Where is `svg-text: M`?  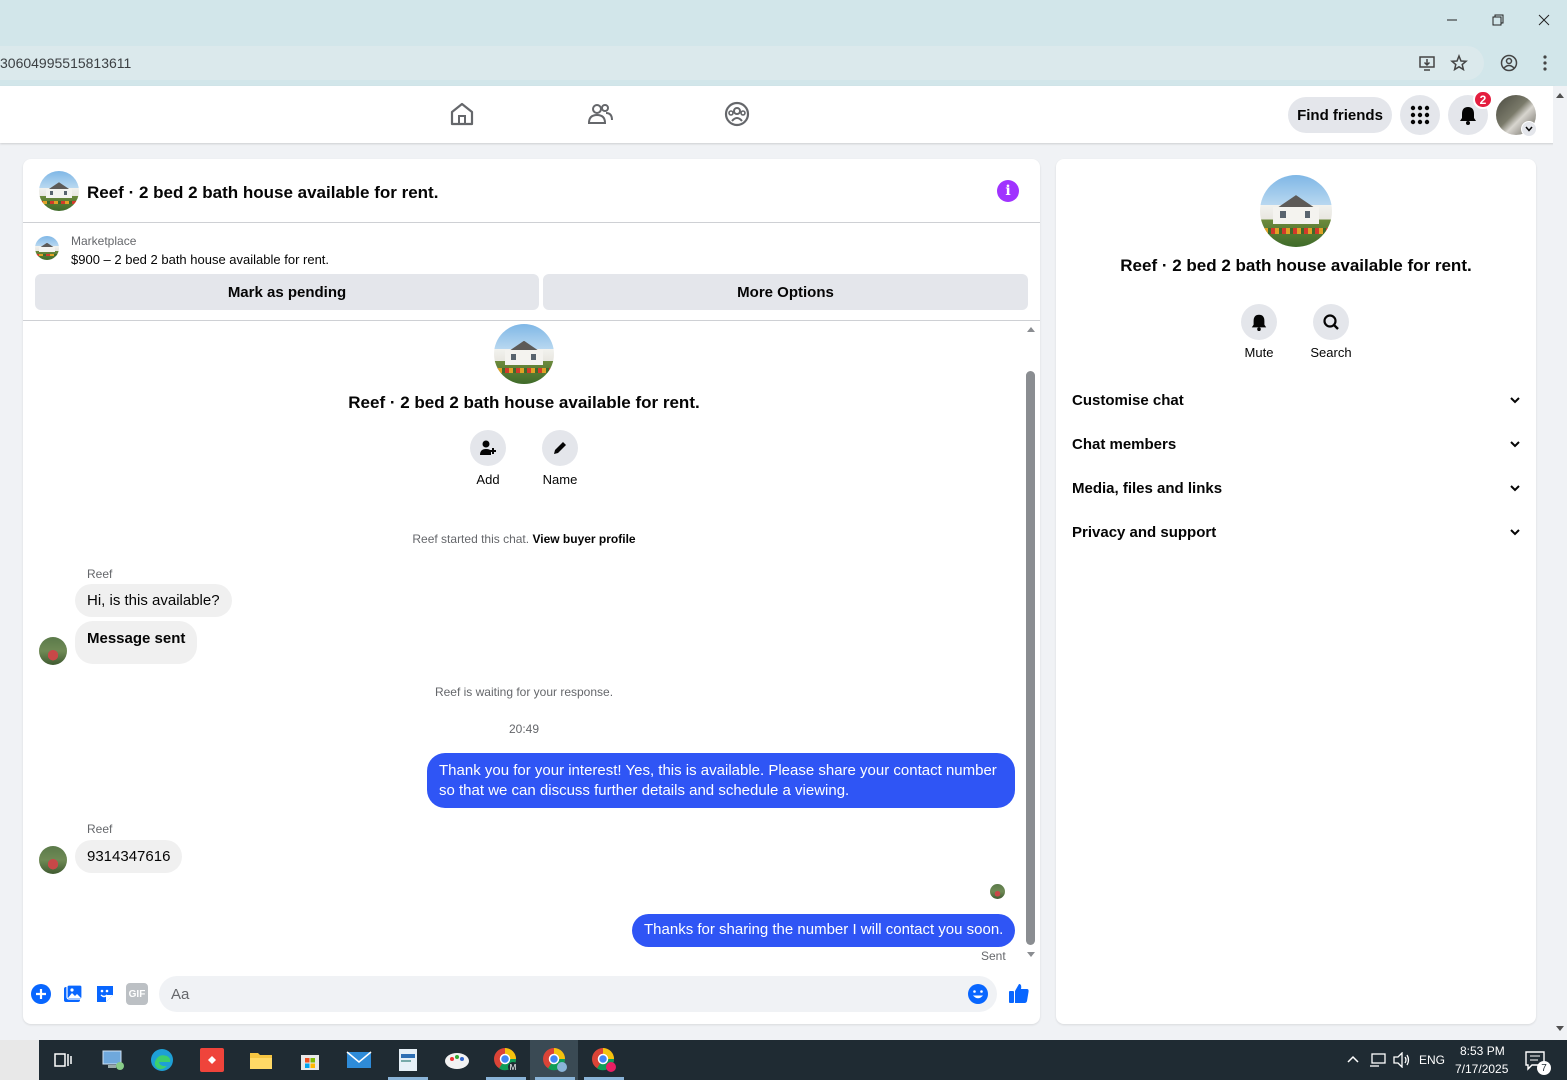 svg-text: M is located at coordinates (513, 1067).